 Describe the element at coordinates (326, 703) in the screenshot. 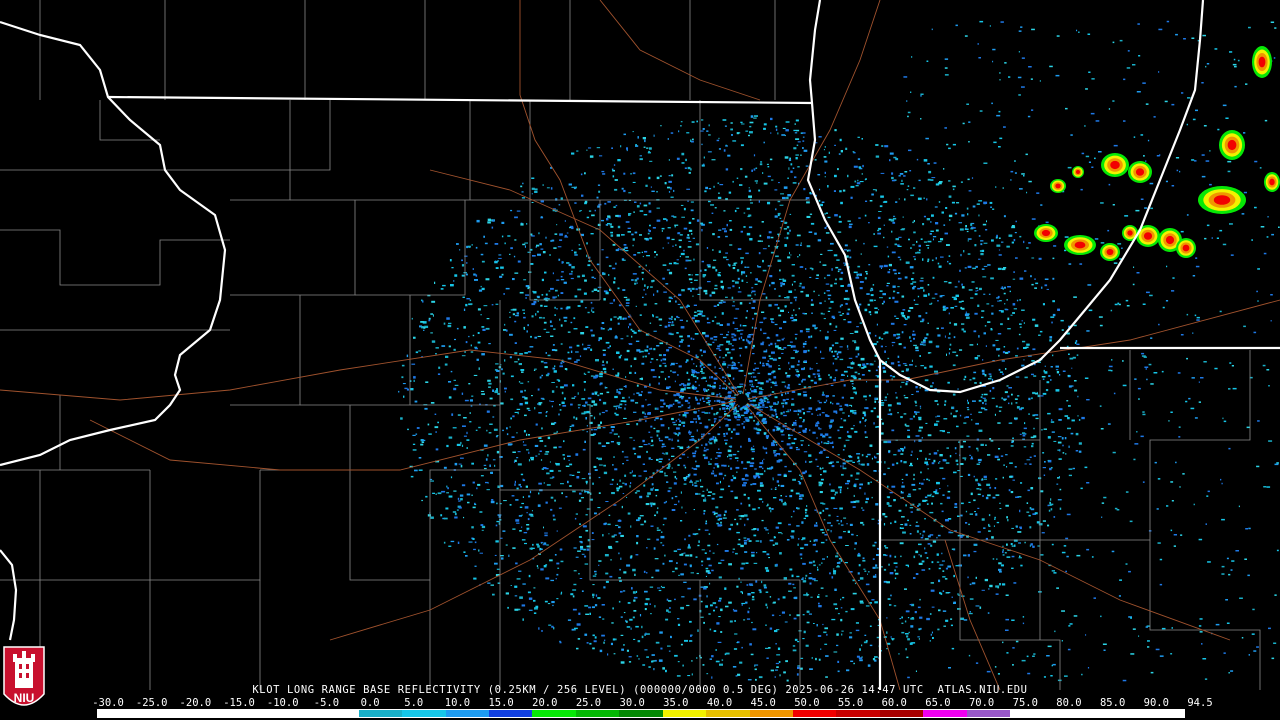

I see `colorbar-tick: -5.0` at that location.